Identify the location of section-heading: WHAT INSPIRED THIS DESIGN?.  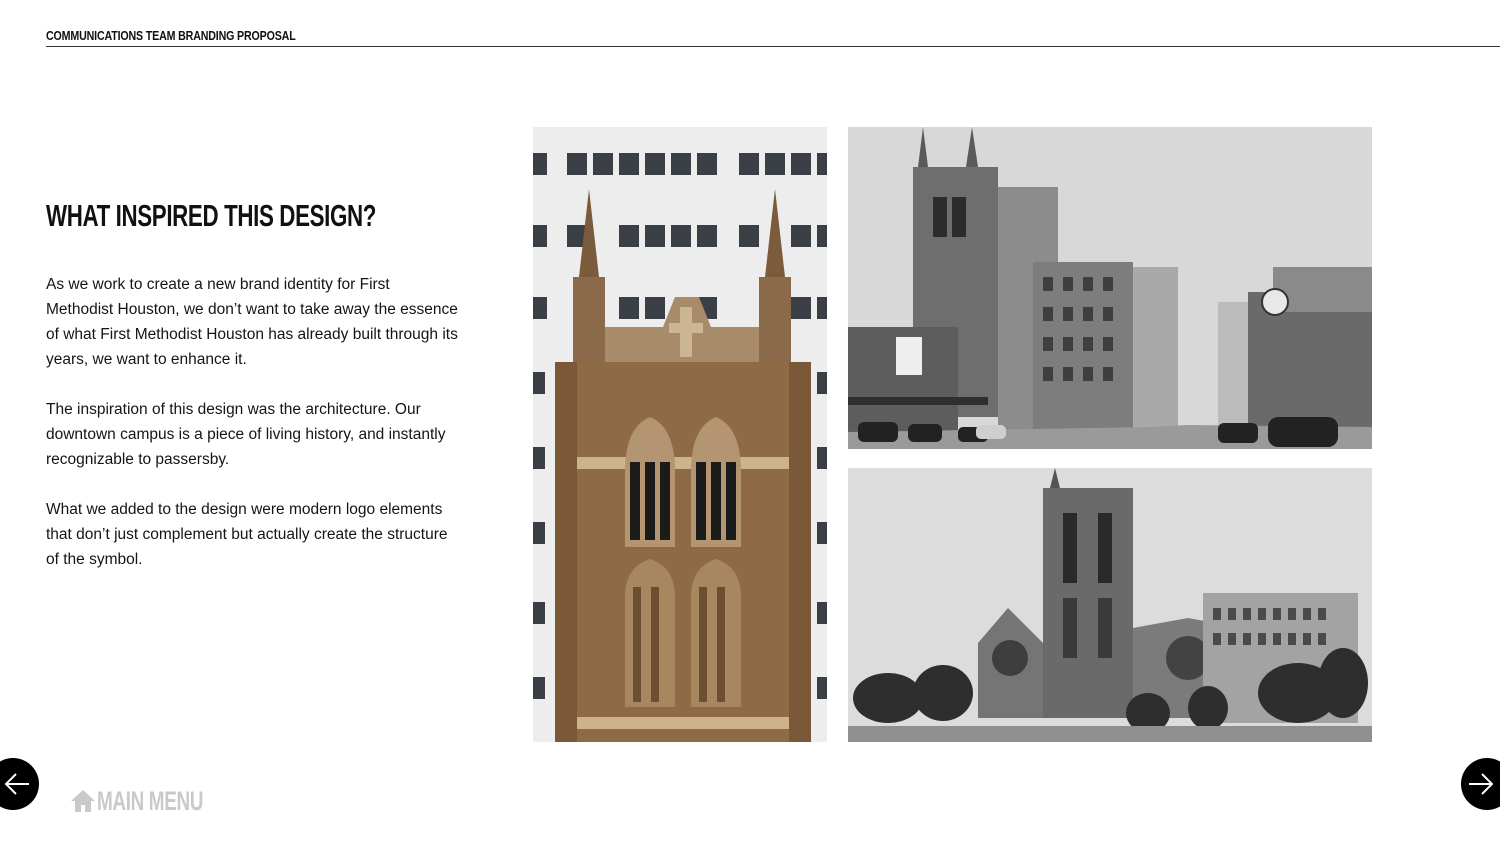
(211, 215).